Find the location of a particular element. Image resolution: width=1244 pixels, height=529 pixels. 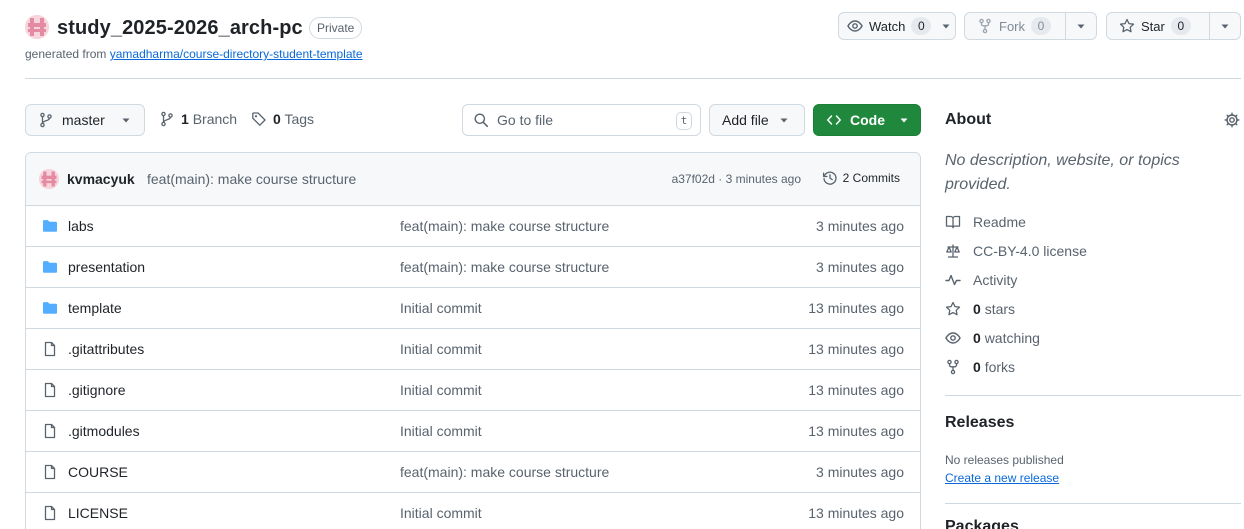

license-link: CC-BY-4.0 license is located at coordinates (1016, 251).